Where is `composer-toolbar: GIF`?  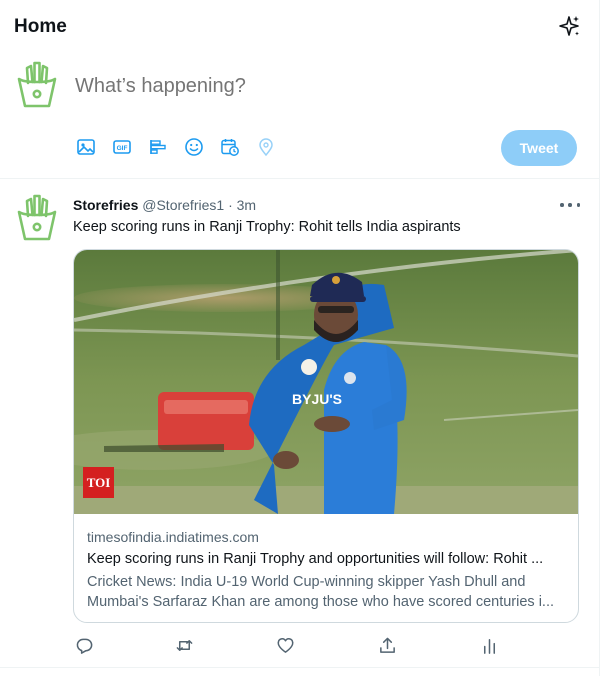 composer-toolbar: GIF is located at coordinates (183, 147).